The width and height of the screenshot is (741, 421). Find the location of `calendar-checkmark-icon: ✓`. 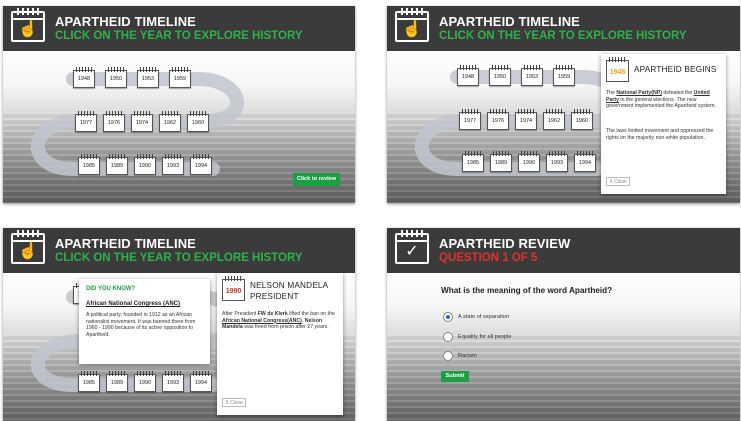

calendar-checkmark-icon: ✓ is located at coordinates (412, 247).